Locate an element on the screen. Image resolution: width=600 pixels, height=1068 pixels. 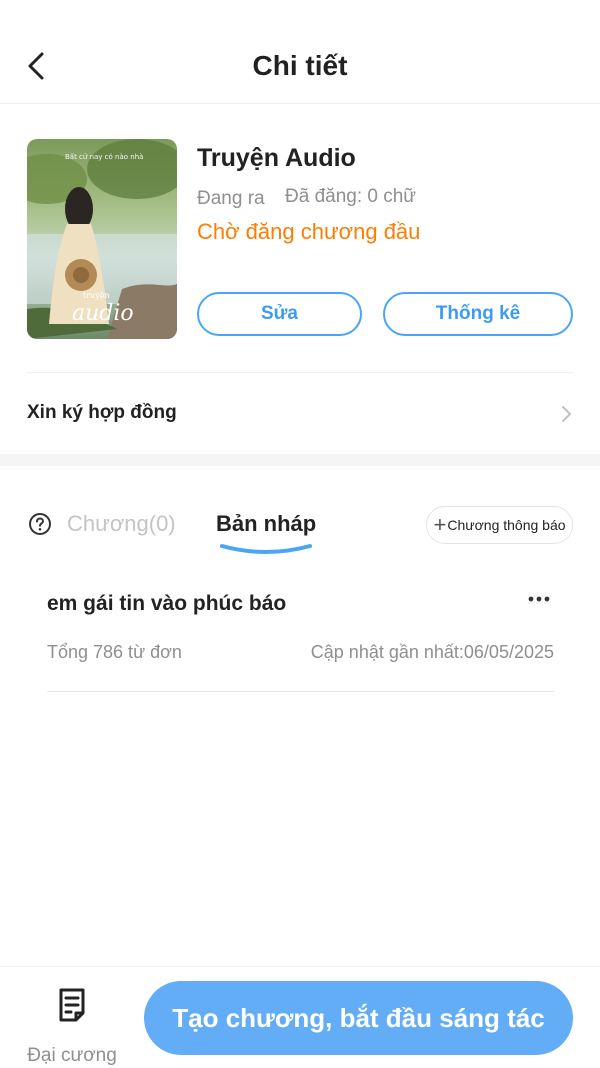
add-notice-chapter-label: Chương thông báo is located at coordinates (506, 525).